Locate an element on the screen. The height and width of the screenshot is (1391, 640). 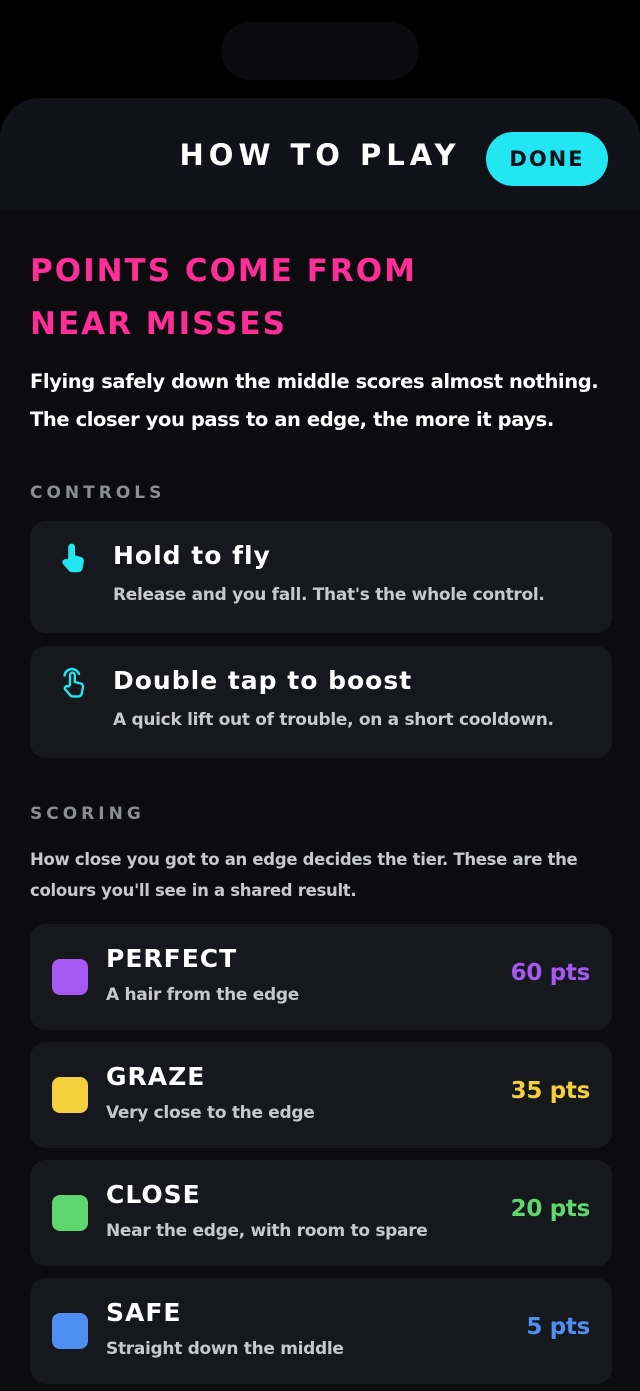
tier-card-safe: SAFE Straight down the middle 5 pts is located at coordinates (321, 1331).